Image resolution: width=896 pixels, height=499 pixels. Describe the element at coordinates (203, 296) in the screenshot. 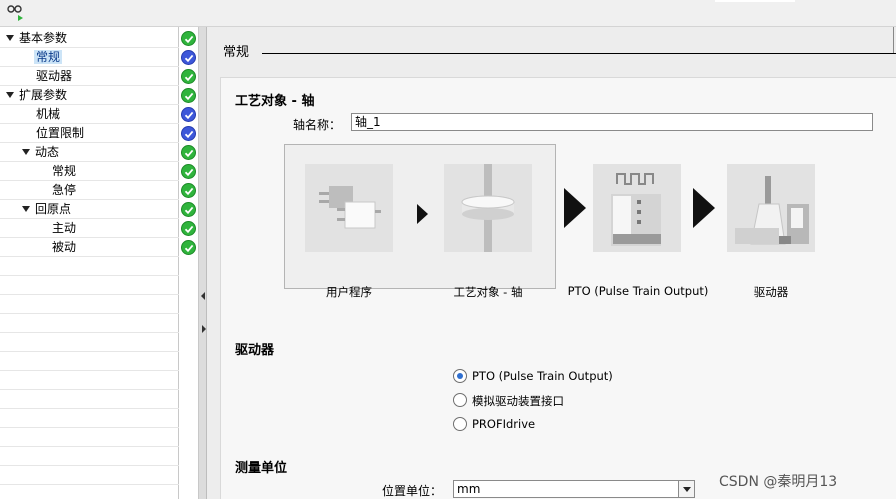

I see `collapse-left-icon` at that location.